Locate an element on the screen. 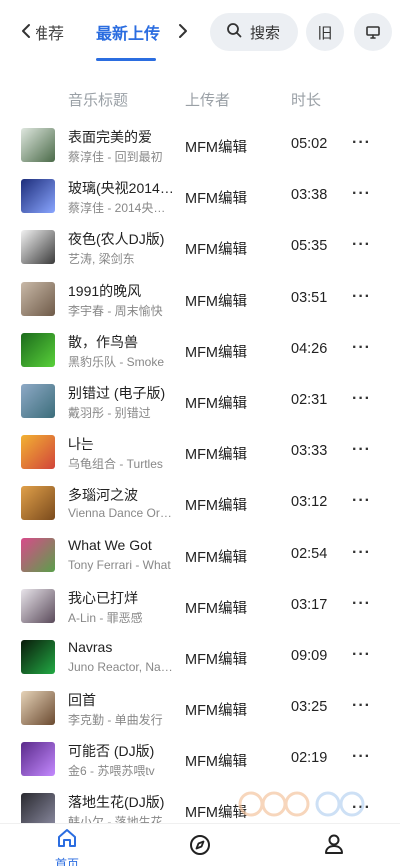  chevron-left-icon is located at coordinates (26, 31).